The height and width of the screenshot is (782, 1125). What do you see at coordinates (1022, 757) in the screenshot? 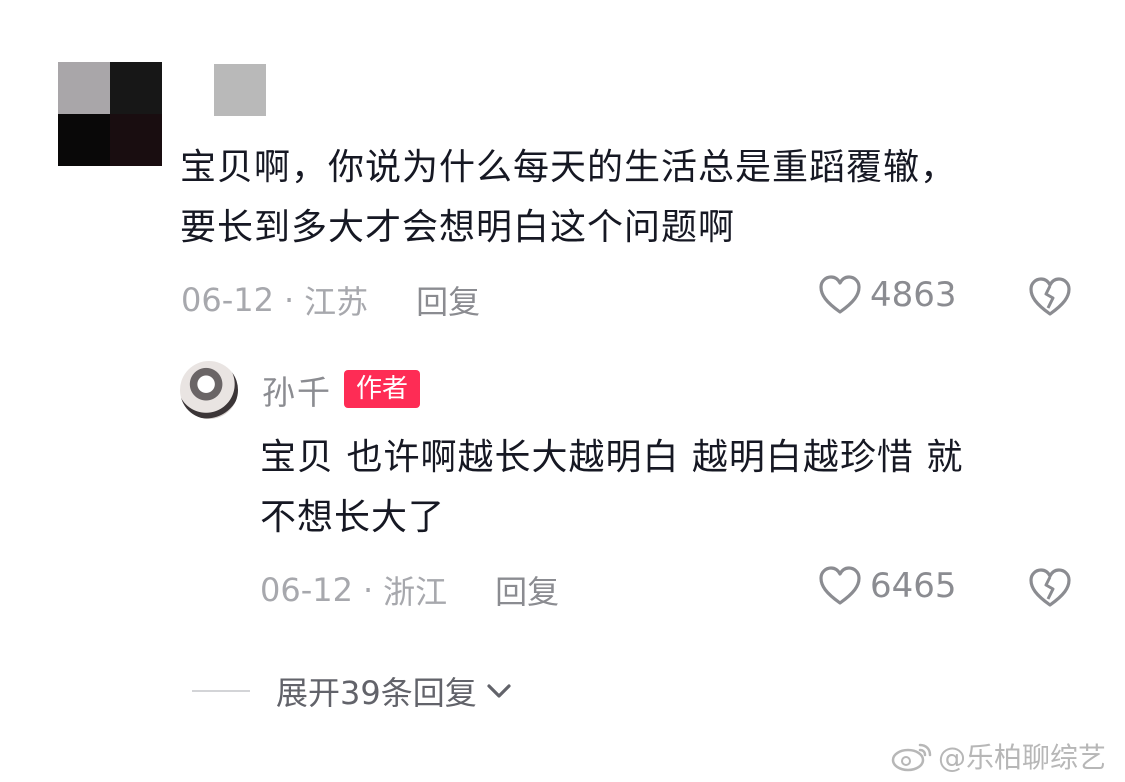
I see `watermark-text: @乐柏聊综艺` at bounding box center [1022, 757].